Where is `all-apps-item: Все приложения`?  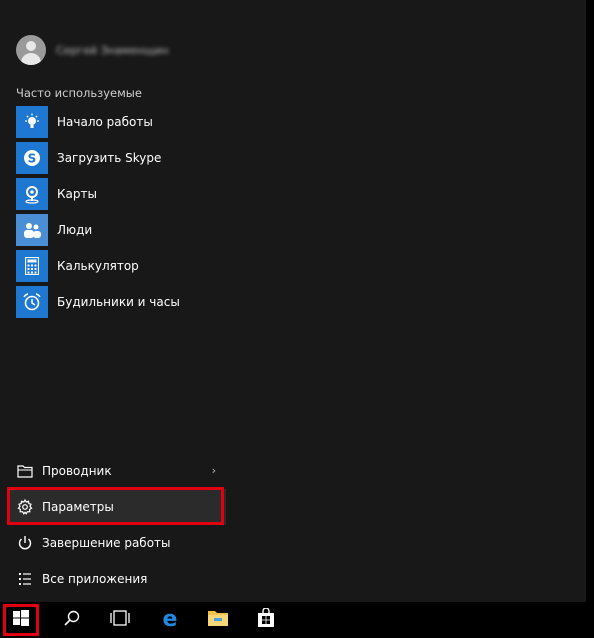 all-apps-item: Все приложения is located at coordinates (117, 579).